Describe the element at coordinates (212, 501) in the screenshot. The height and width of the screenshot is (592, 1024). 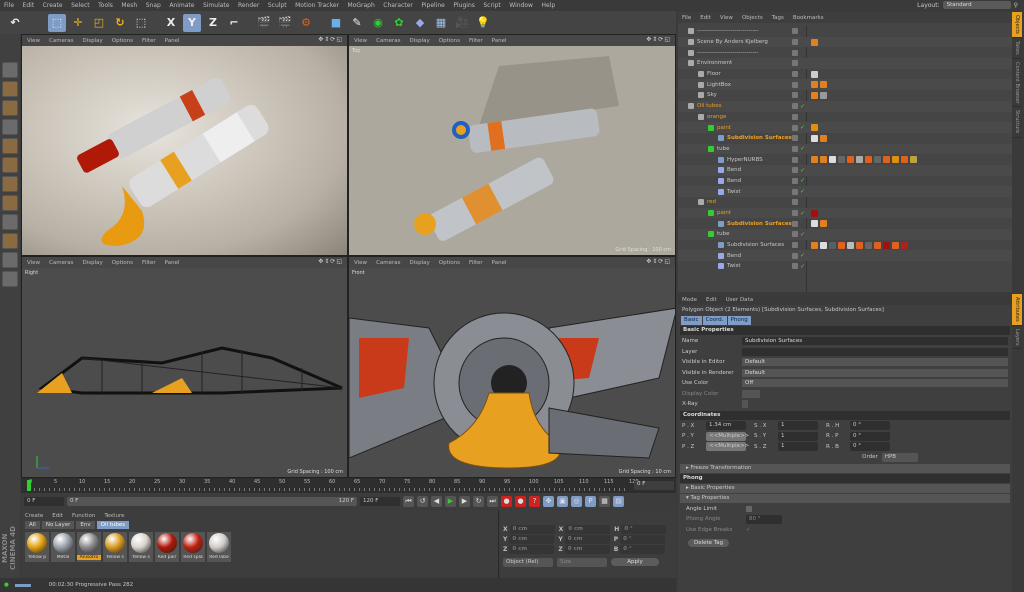
I see `range-slider: 0 F 120 F` at that location.